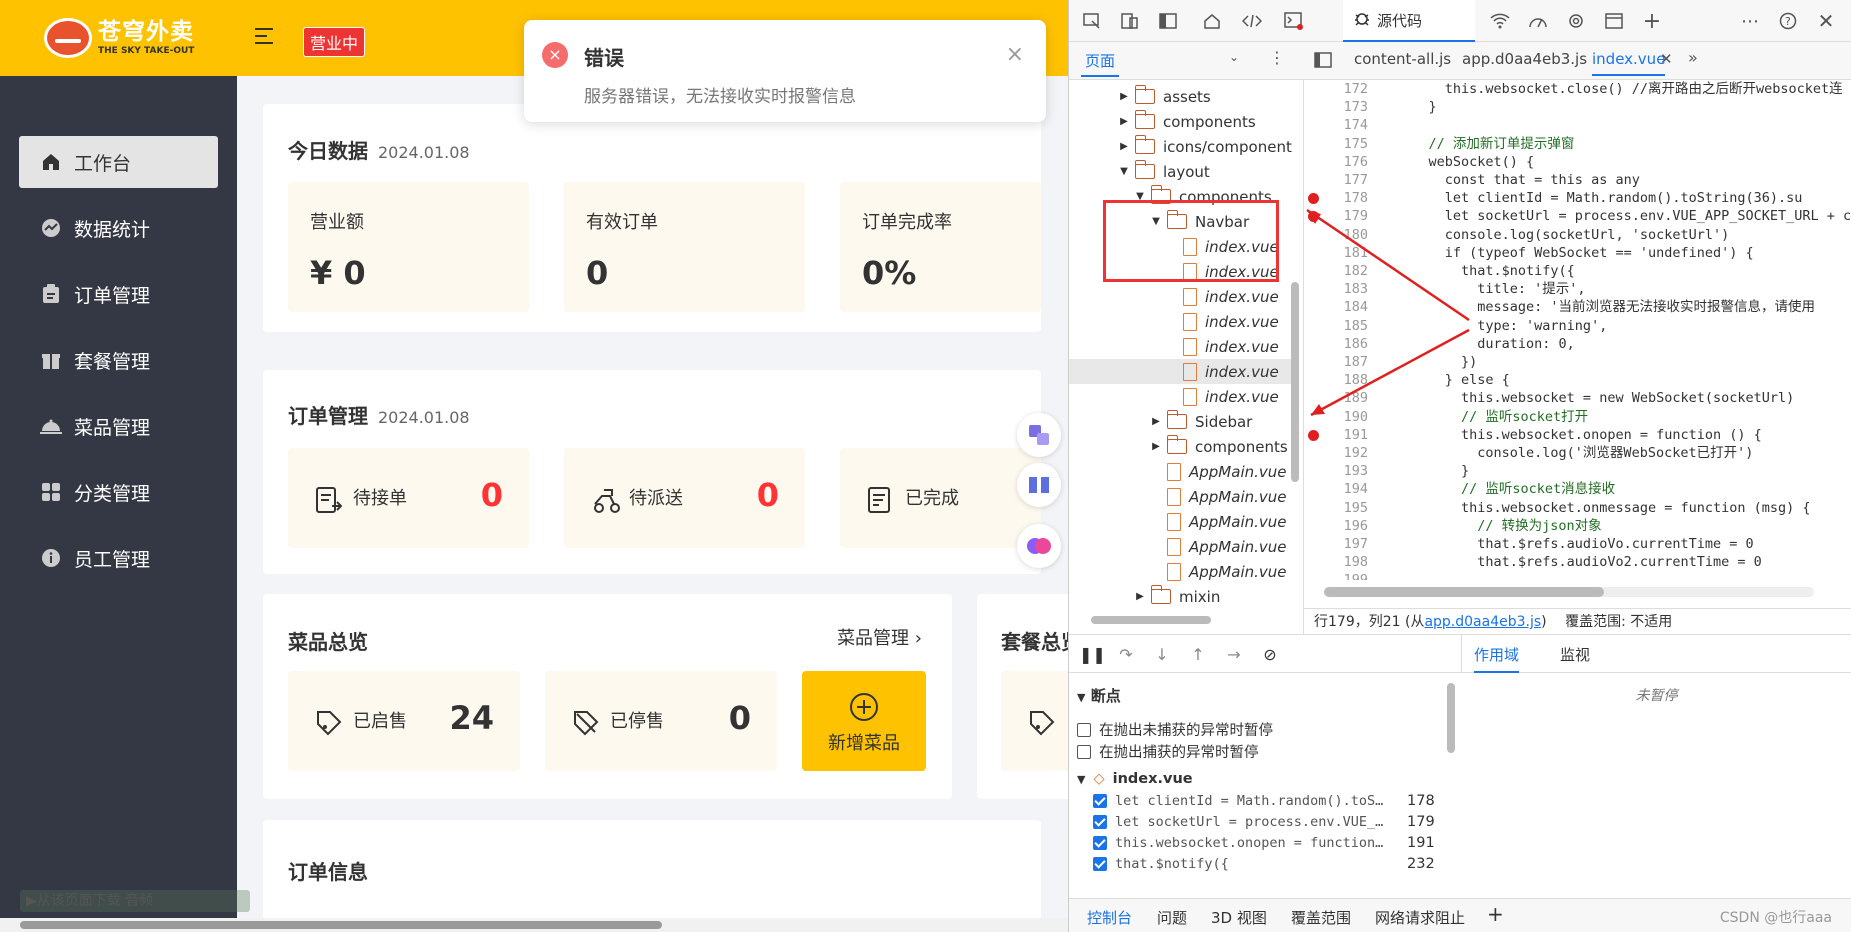  What do you see at coordinates (1162, 655) in the screenshot?
I see `step-into-icon: ↓` at bounding box center [1162, 655].